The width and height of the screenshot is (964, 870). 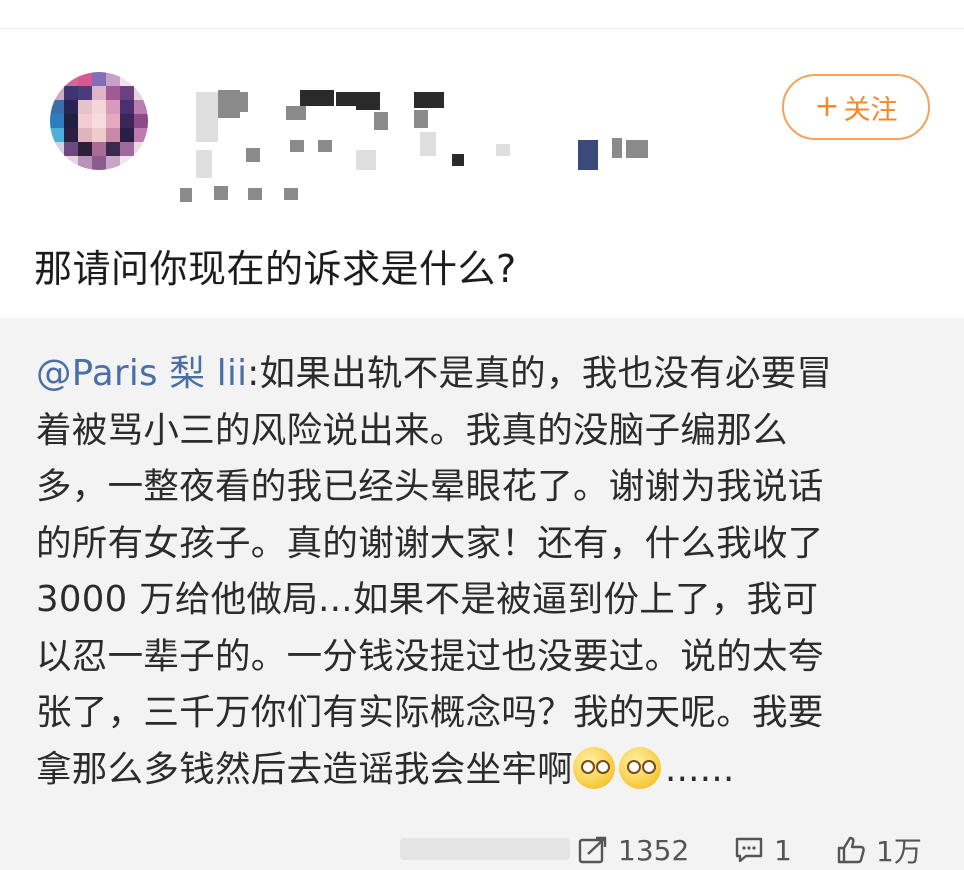 I want to click on quote-line-6: 以忍一辈子的。一分钱没提过也没要过。说的太夸, so click(x=430, y=656).